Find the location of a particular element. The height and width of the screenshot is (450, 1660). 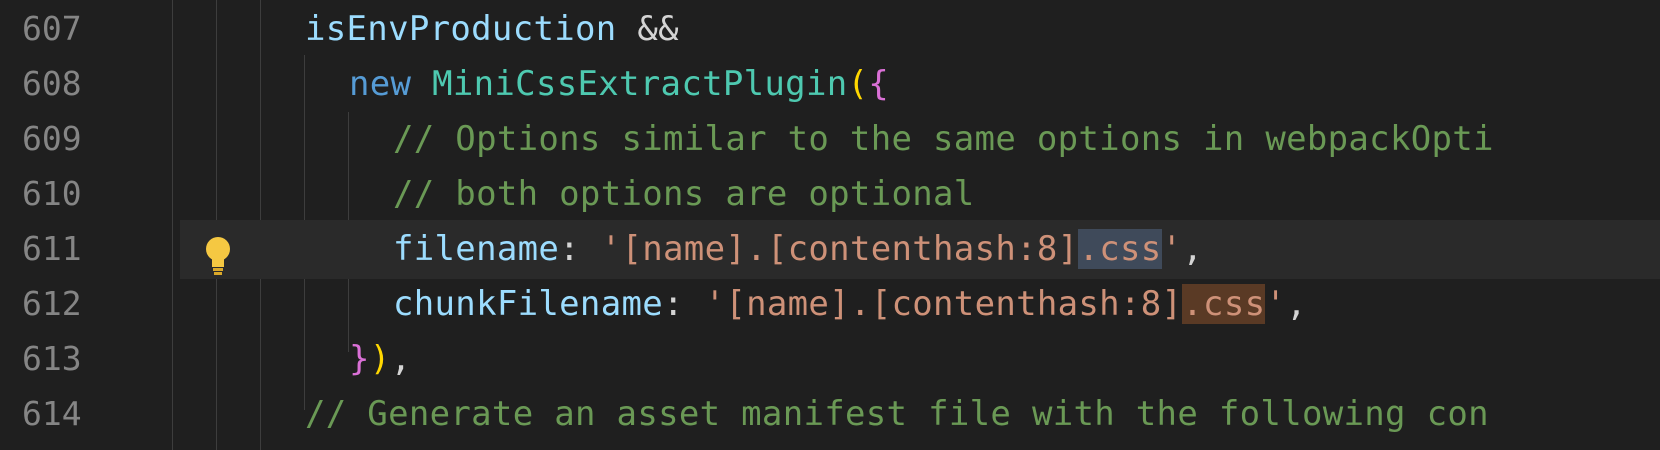

code-line-610: // both options are optional is located at coordinates (684, 194).